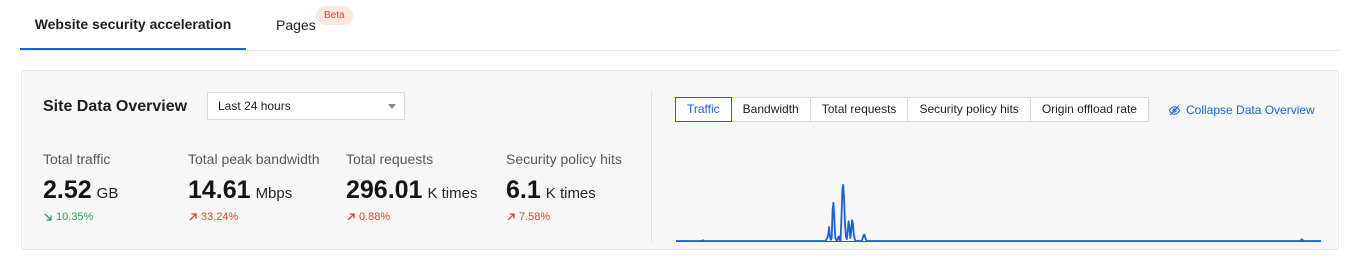 The width and height of the screenshot is (1356, 259). What do you see at coordinates (1089, 109) in the screenshot?
I see `chart-tab-origin-offload-rate: Origin offload rate` at bounding box center [1089, 109].